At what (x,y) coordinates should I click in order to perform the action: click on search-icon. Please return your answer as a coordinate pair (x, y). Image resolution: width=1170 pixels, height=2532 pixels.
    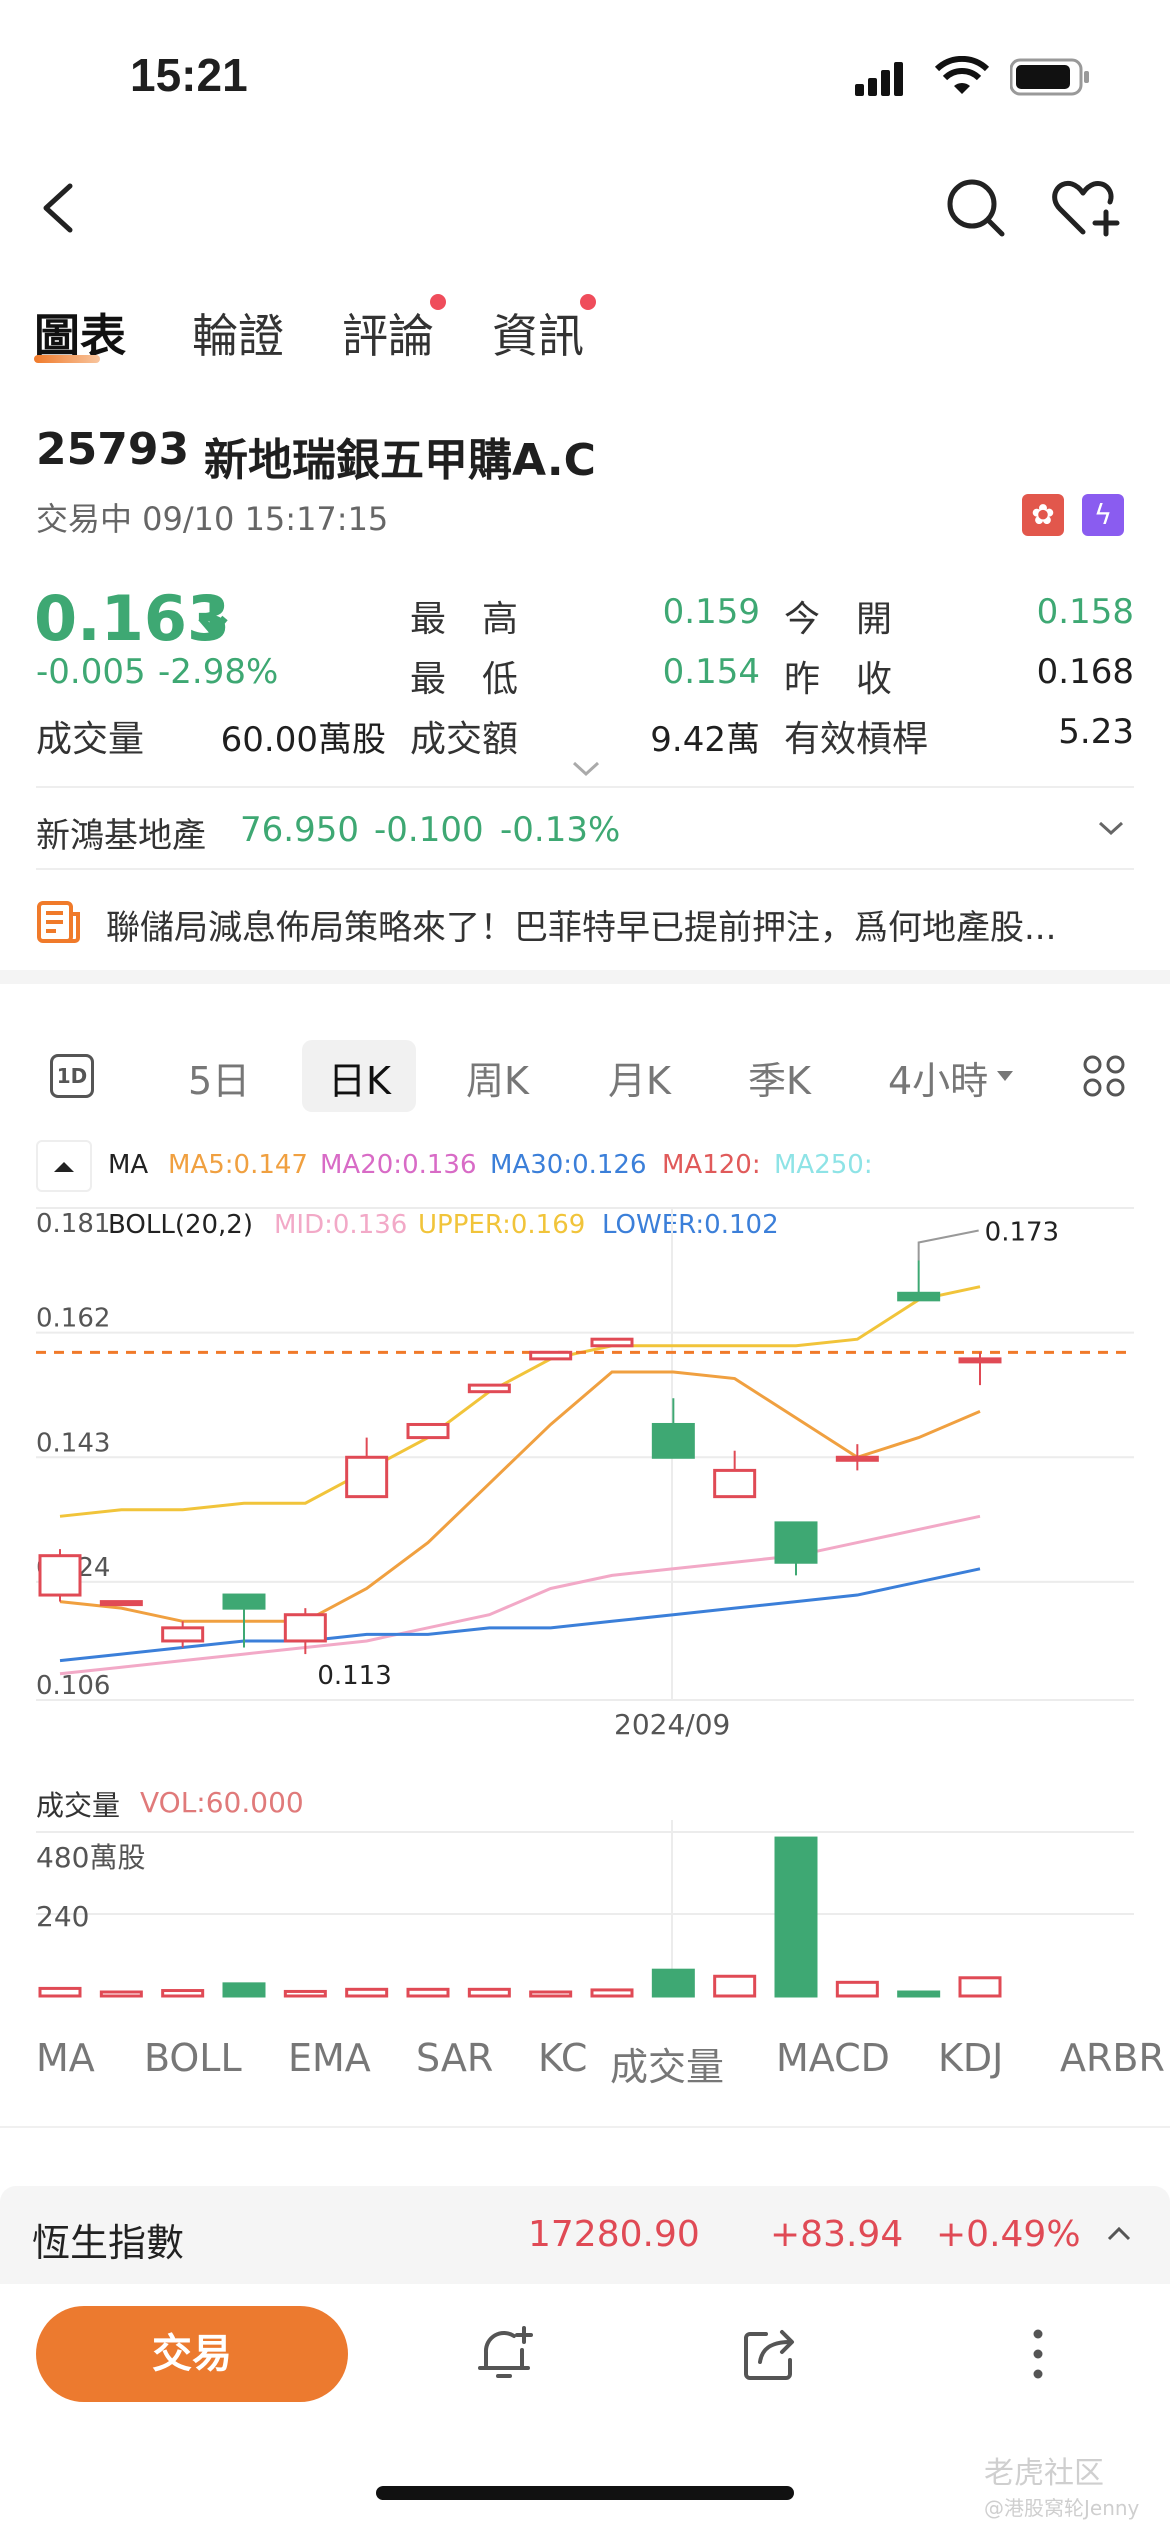
    Looking at the image, I should click on (976, 208).